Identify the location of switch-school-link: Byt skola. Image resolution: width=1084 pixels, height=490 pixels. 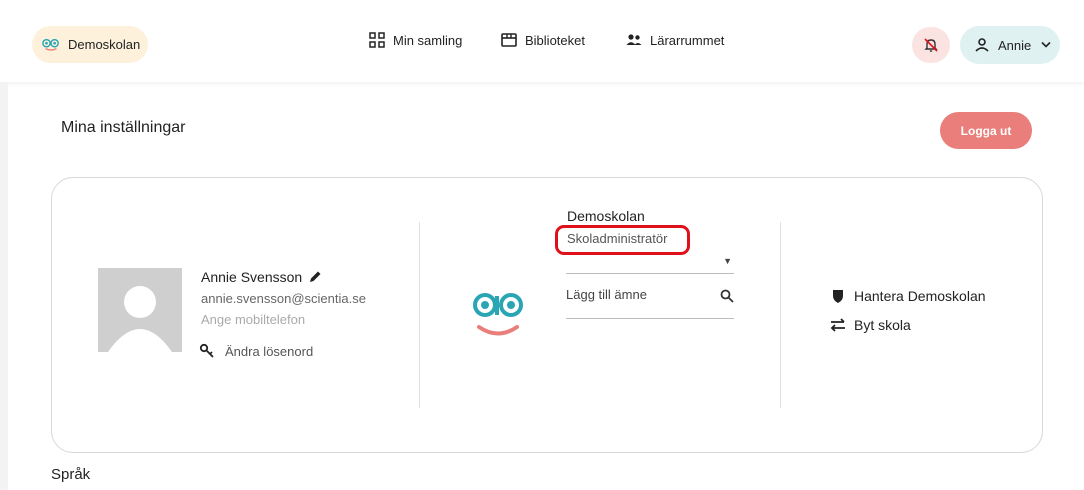
(870, 325).